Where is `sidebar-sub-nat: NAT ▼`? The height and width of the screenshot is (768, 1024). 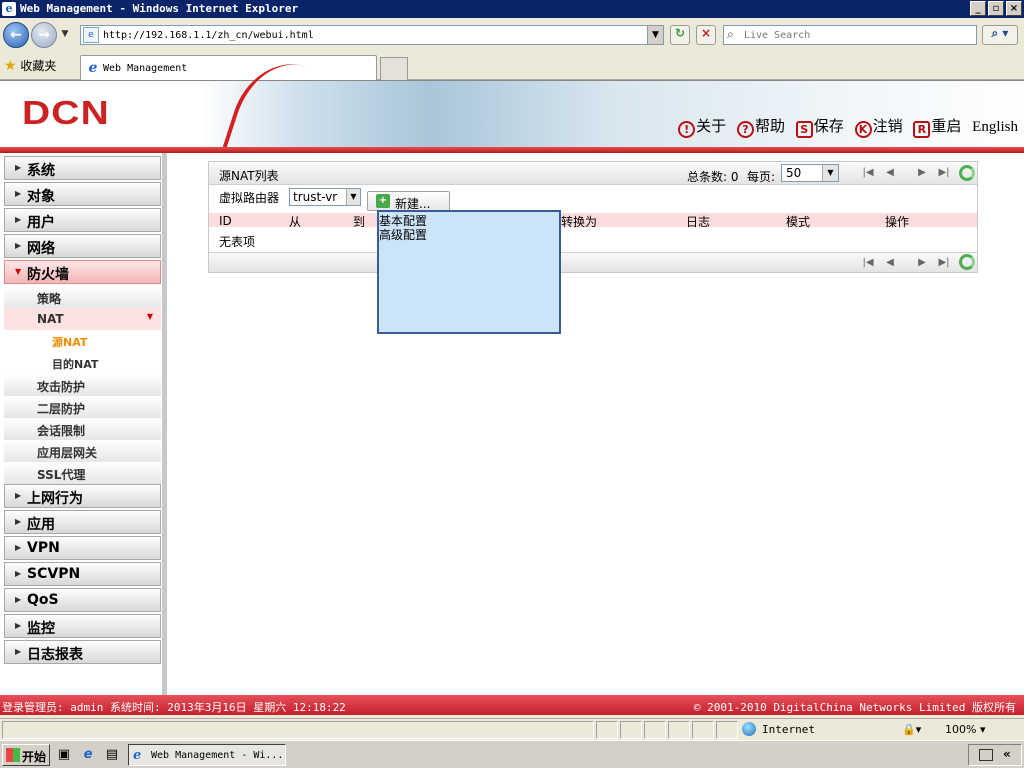
sidebar-sub-nat: NAT ▼ is located at coordinates (82, 319).